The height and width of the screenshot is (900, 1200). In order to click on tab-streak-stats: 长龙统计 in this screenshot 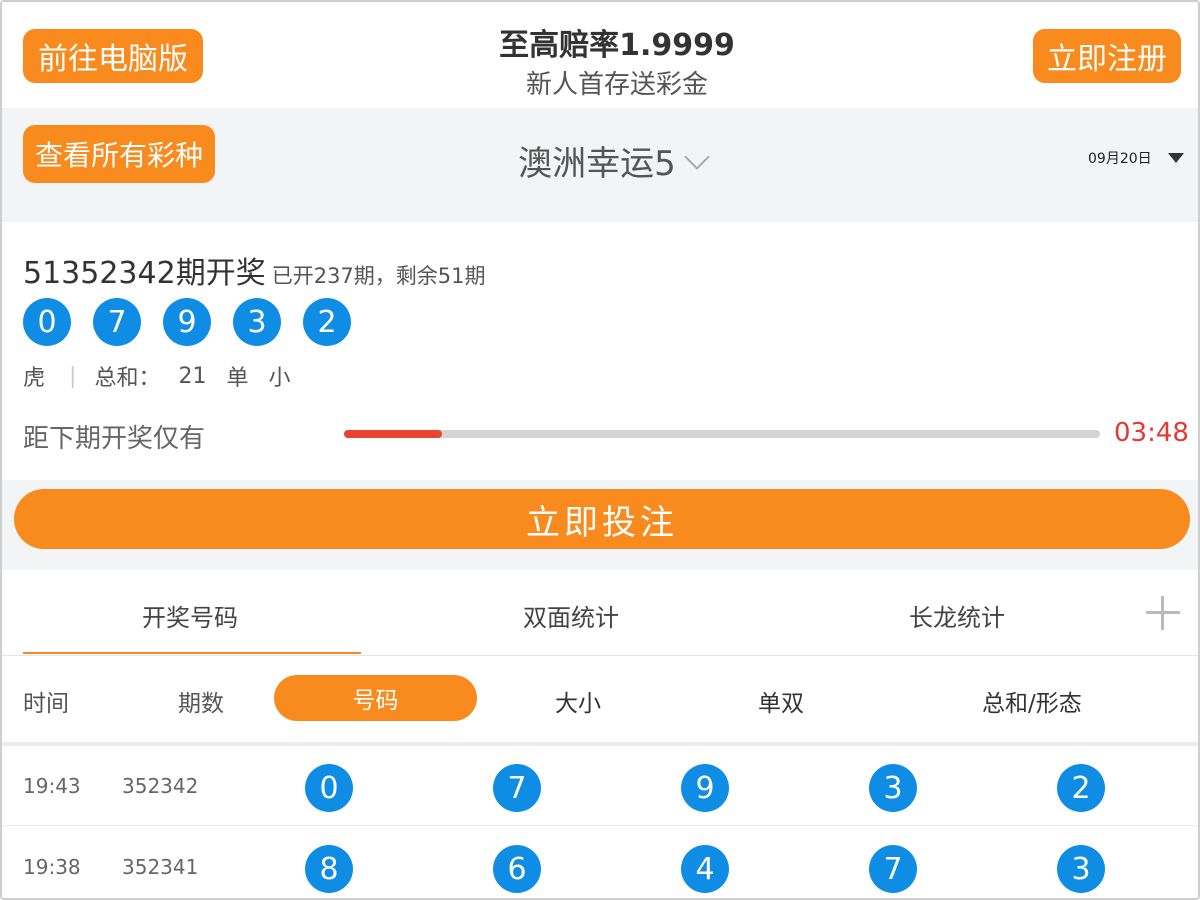, I will do `click(957, 615)`.